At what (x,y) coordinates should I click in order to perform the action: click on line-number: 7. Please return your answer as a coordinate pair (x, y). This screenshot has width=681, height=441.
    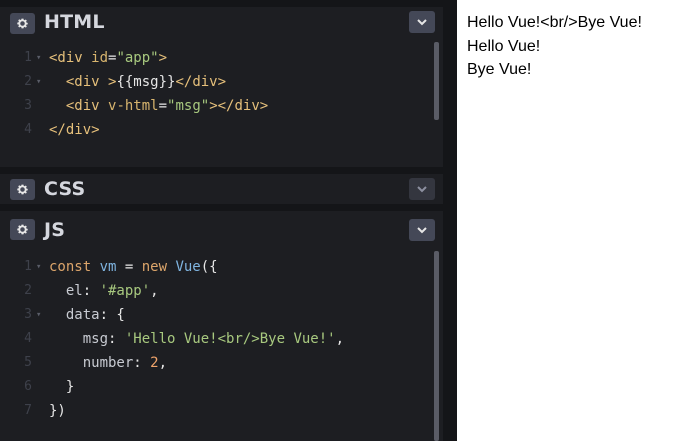
    Looking at the image, I should click on (28, 410).